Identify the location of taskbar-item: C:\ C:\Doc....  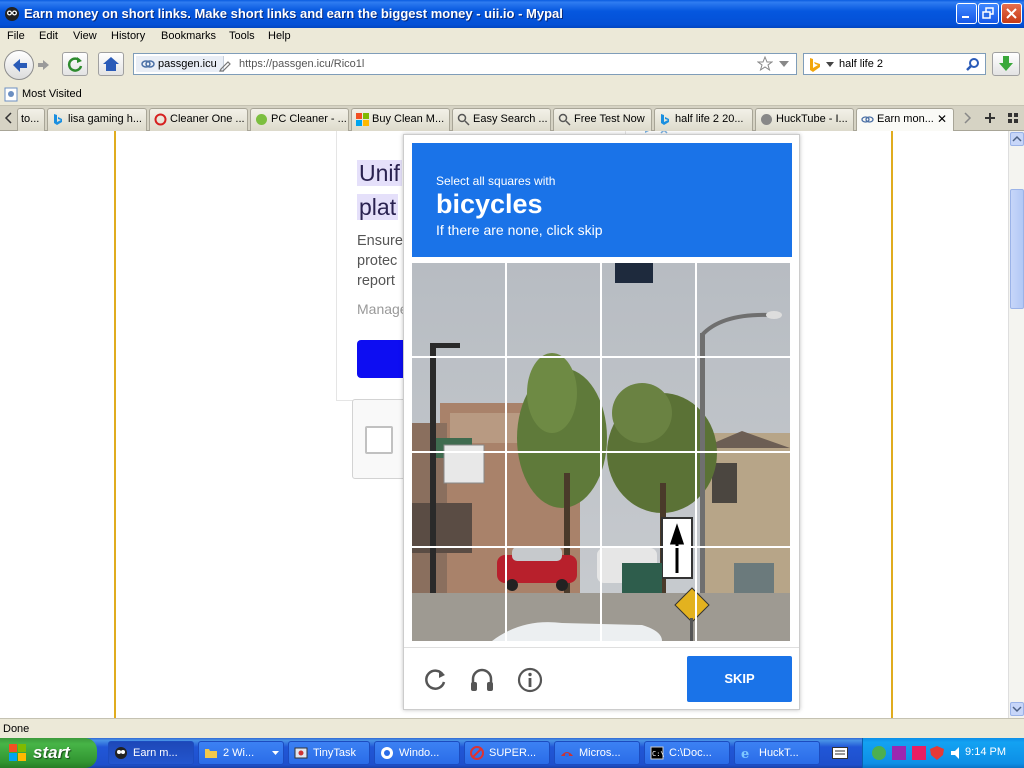
(687, 753).